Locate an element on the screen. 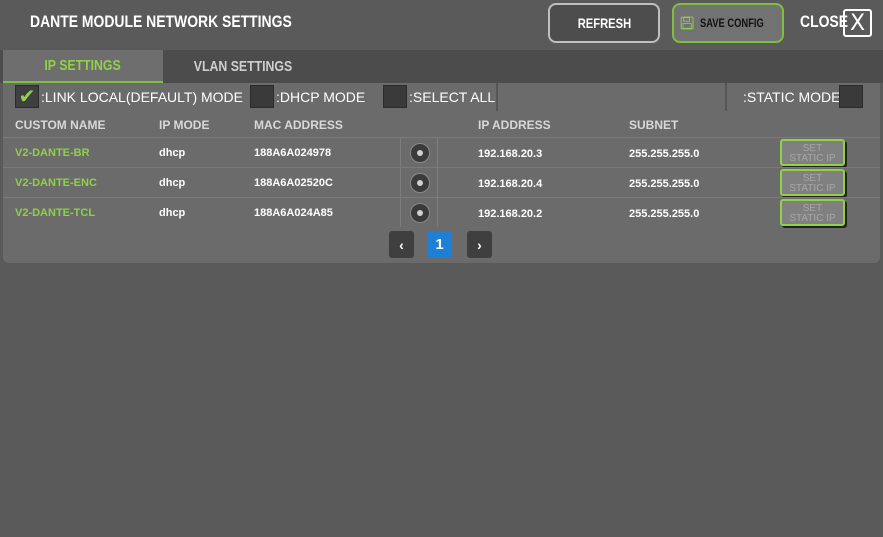  tab-ip-settings-label: IP SETTINGS is located at coordinates (83, 65).